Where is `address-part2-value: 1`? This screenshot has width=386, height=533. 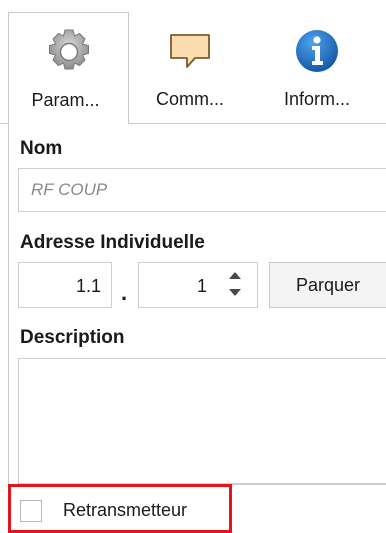
address-part2-value: 1 is located at coordinates (201, 286).